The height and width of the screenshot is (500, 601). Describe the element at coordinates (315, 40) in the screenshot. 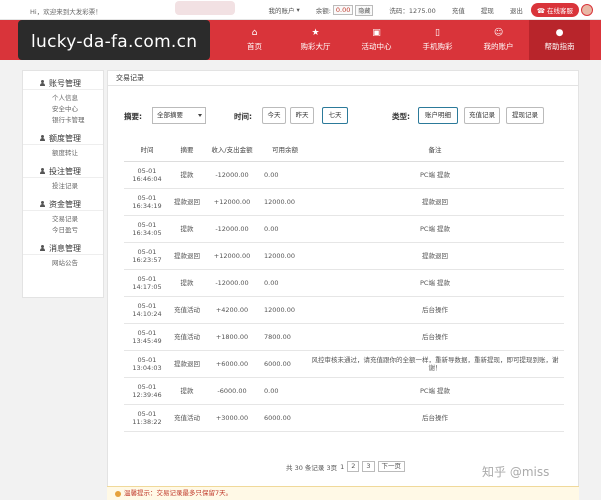

I see `nav-item-lottery-hall: ★ 购彩大厅` at that location.